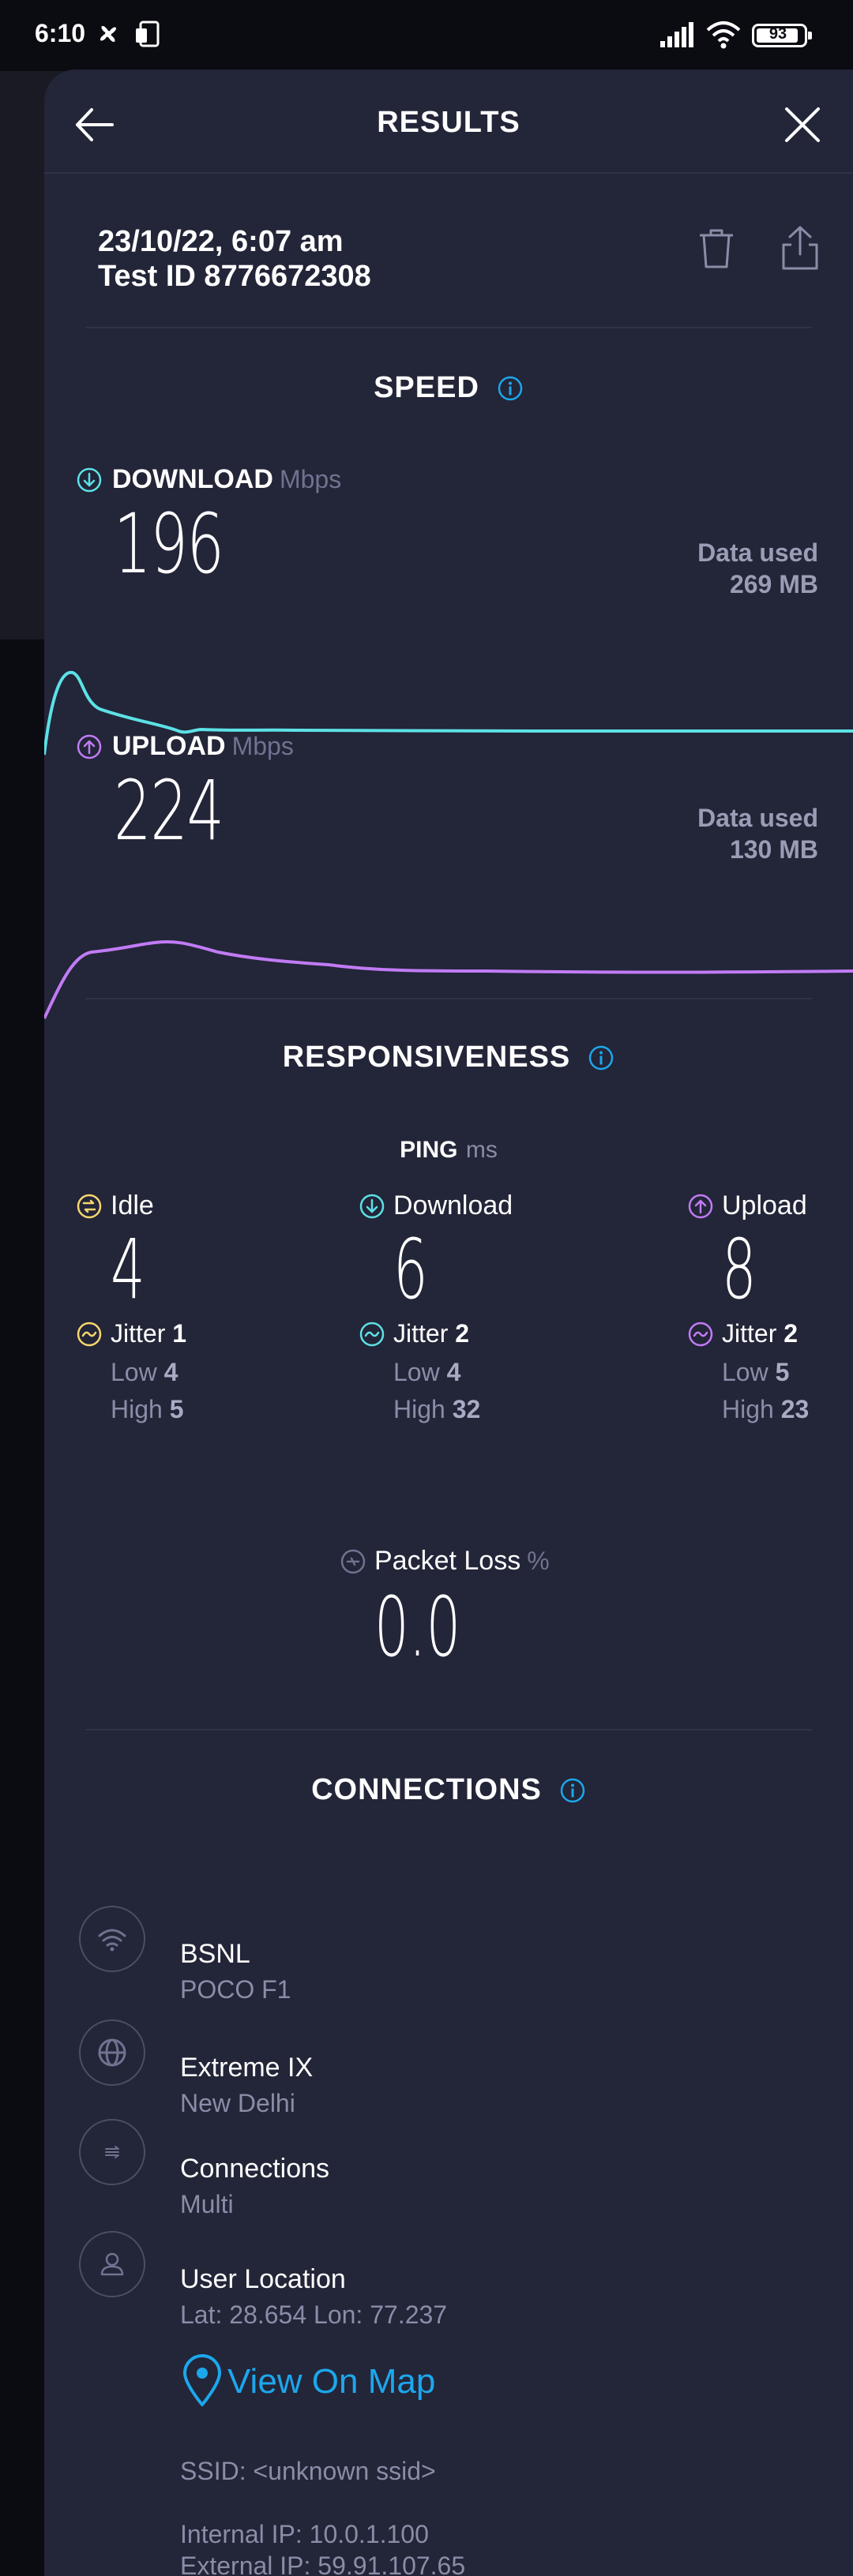 This screenshot has width=853, height=2576. Describe the element at coordinates (437, 1409) in the screenshot. I see `download-high: High 32` at that location.